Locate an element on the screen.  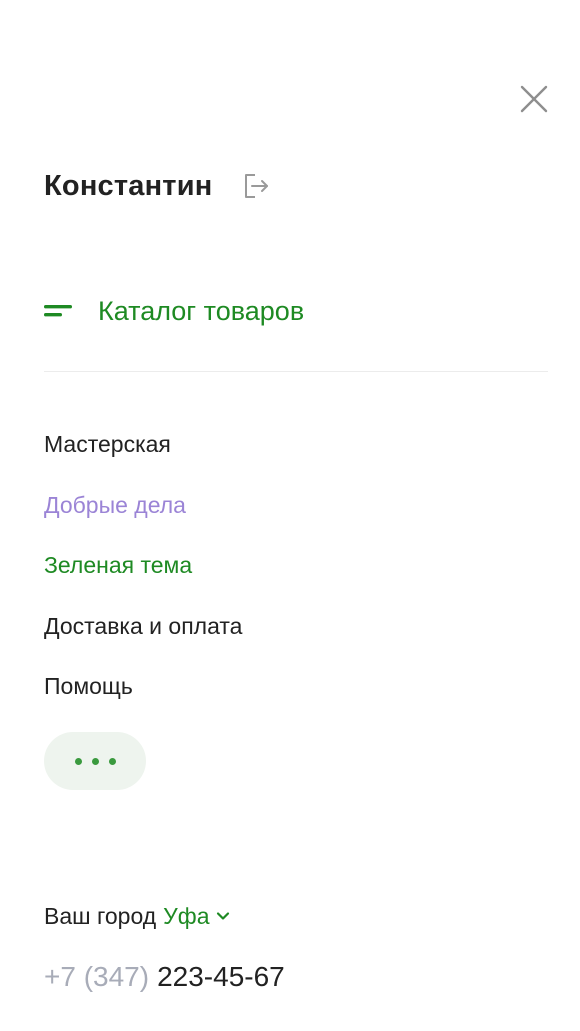
catalog-menu-link: Каталог товаров is located at coordinates (174, 311).